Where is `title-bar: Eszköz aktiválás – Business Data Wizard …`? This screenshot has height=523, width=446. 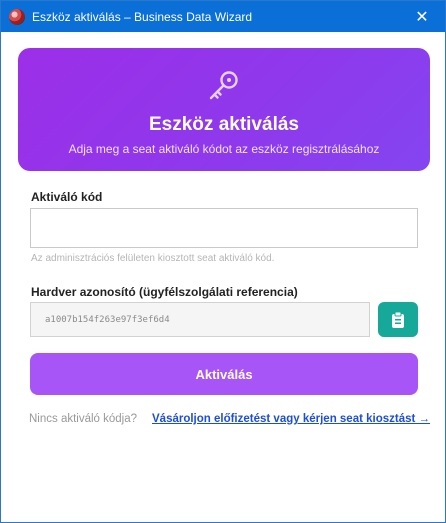
title-bar: Eszköz aktiválás – Business Data Wizard … is located at coordinates (223, 16).